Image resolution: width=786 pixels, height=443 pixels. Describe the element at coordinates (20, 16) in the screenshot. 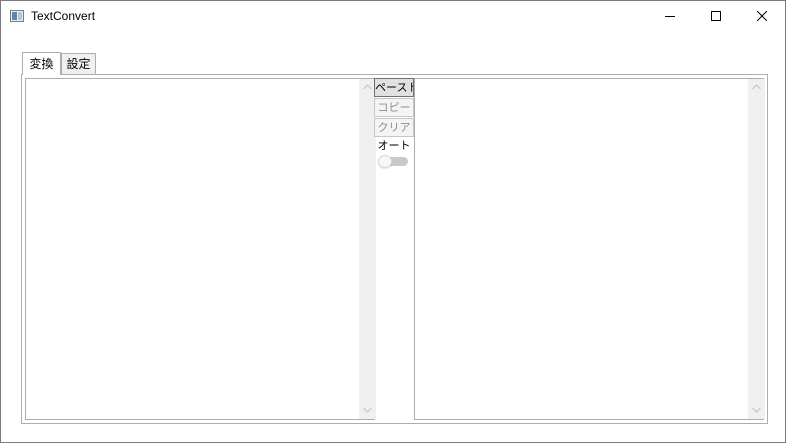

I see `app-icon-pane-right` at that location.